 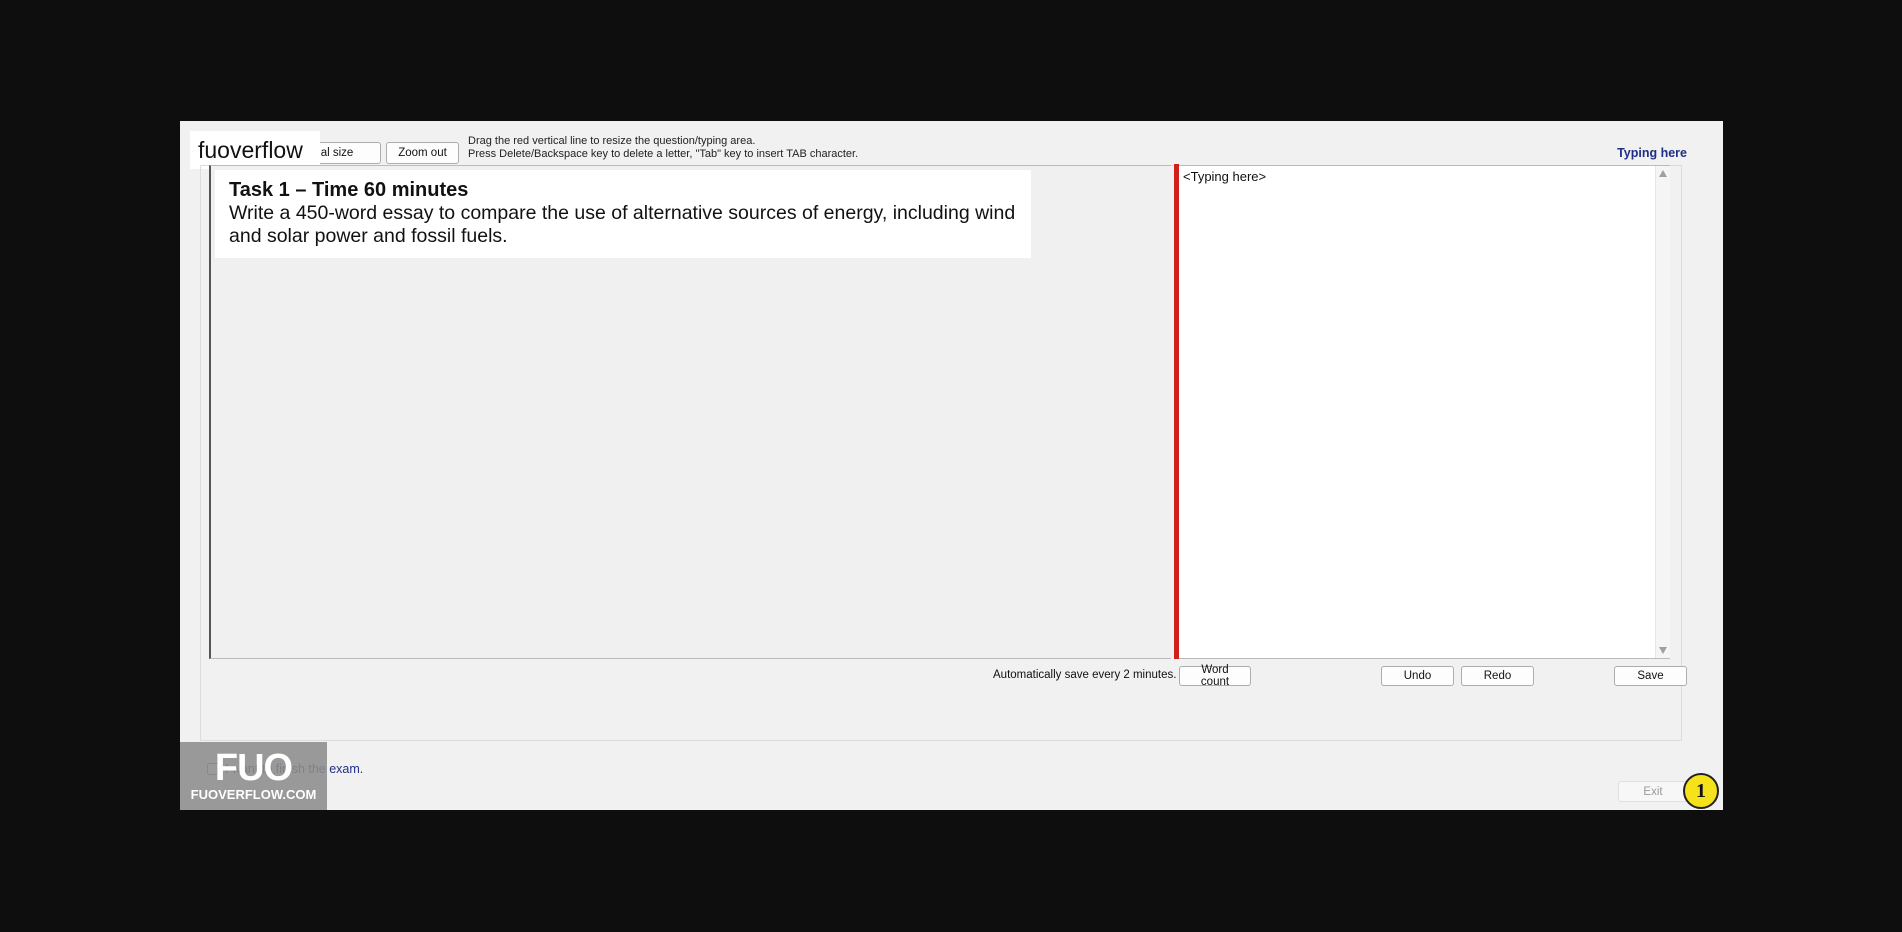 What do you see at coordinates (1663, 650) in the screenshot?
I see `scroll-down-arrow-icon` at bounding box center [1663, 650].